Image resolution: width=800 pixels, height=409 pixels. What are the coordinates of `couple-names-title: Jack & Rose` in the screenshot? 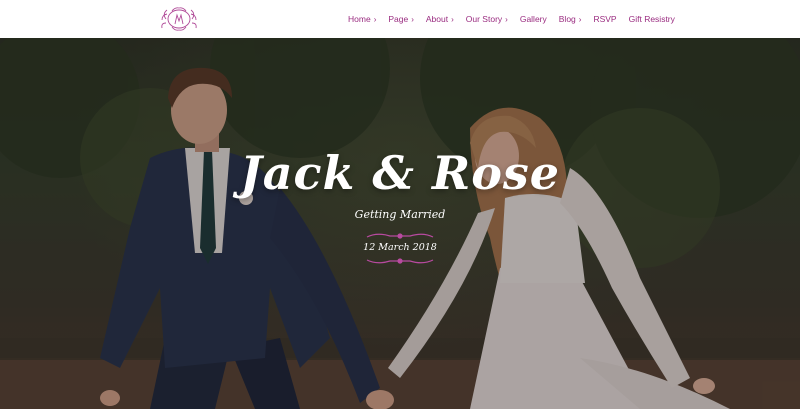 It's located at (400, 173).